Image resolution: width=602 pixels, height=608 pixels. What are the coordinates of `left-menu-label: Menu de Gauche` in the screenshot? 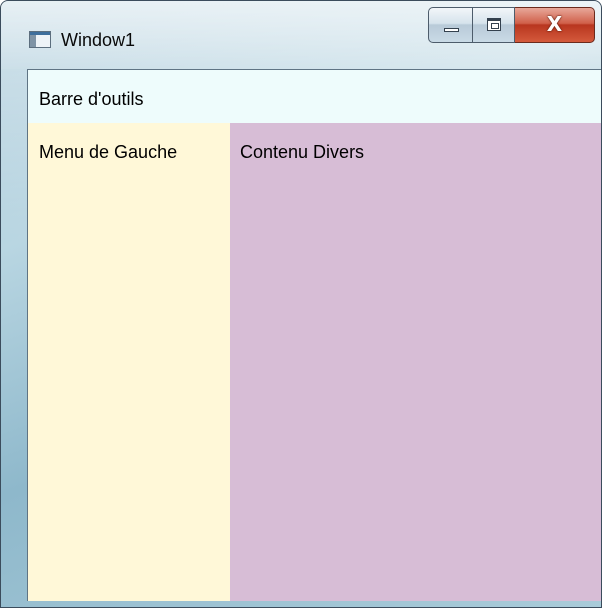 It's located at (108, 152).